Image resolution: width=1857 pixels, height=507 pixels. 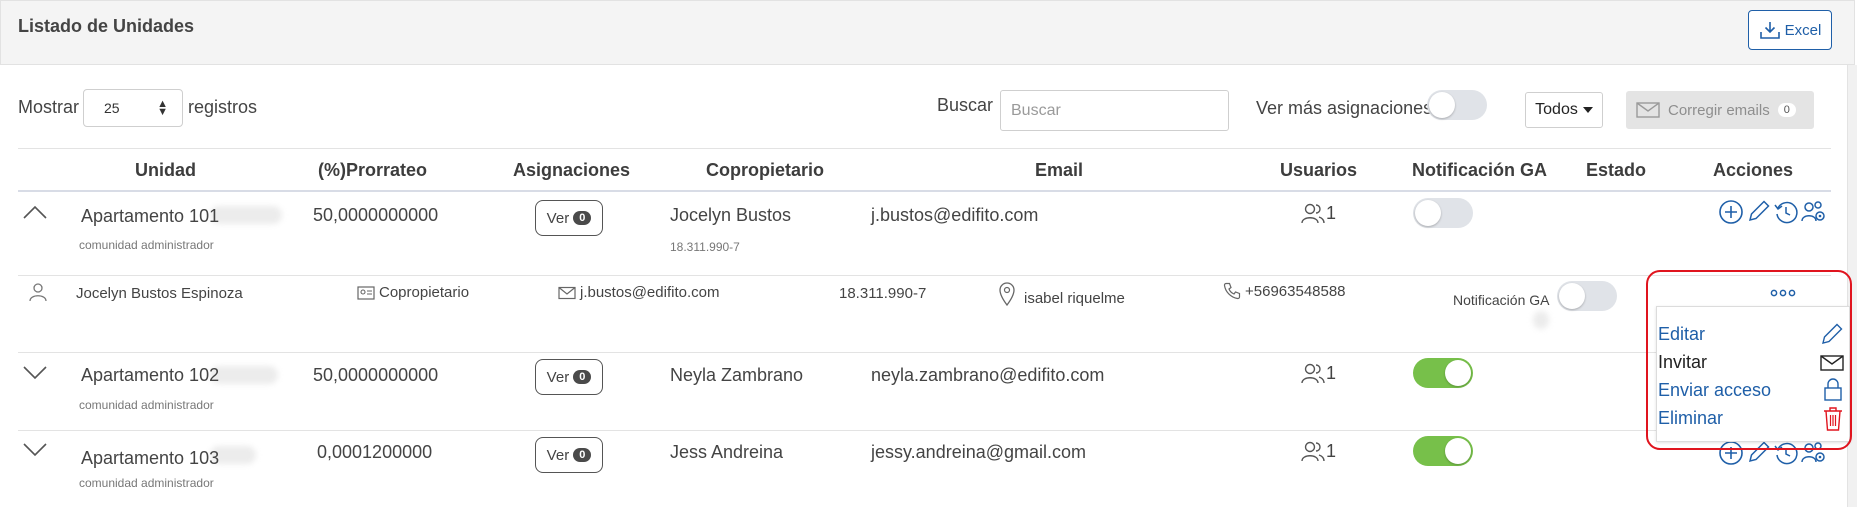 I want to click on add-circle-icon, so click(x=1731, y=212).